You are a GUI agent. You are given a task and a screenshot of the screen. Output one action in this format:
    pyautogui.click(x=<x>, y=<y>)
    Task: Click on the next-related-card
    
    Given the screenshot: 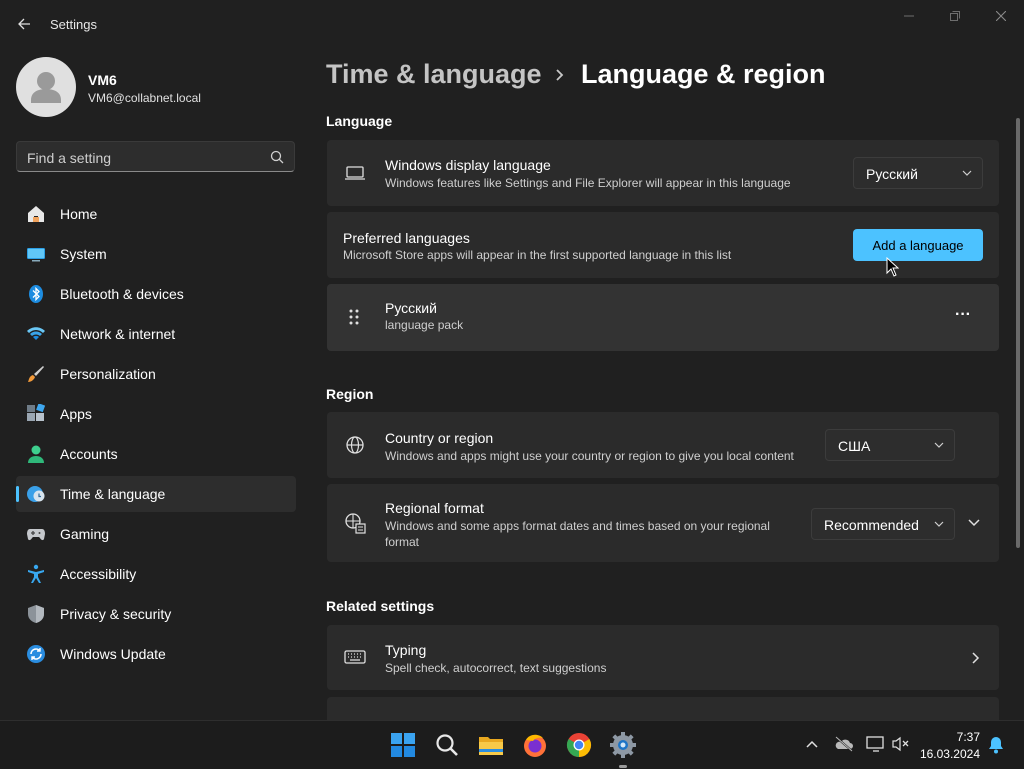 What is the action you would take?
    pyautogui.click(x=663, y=708)
    